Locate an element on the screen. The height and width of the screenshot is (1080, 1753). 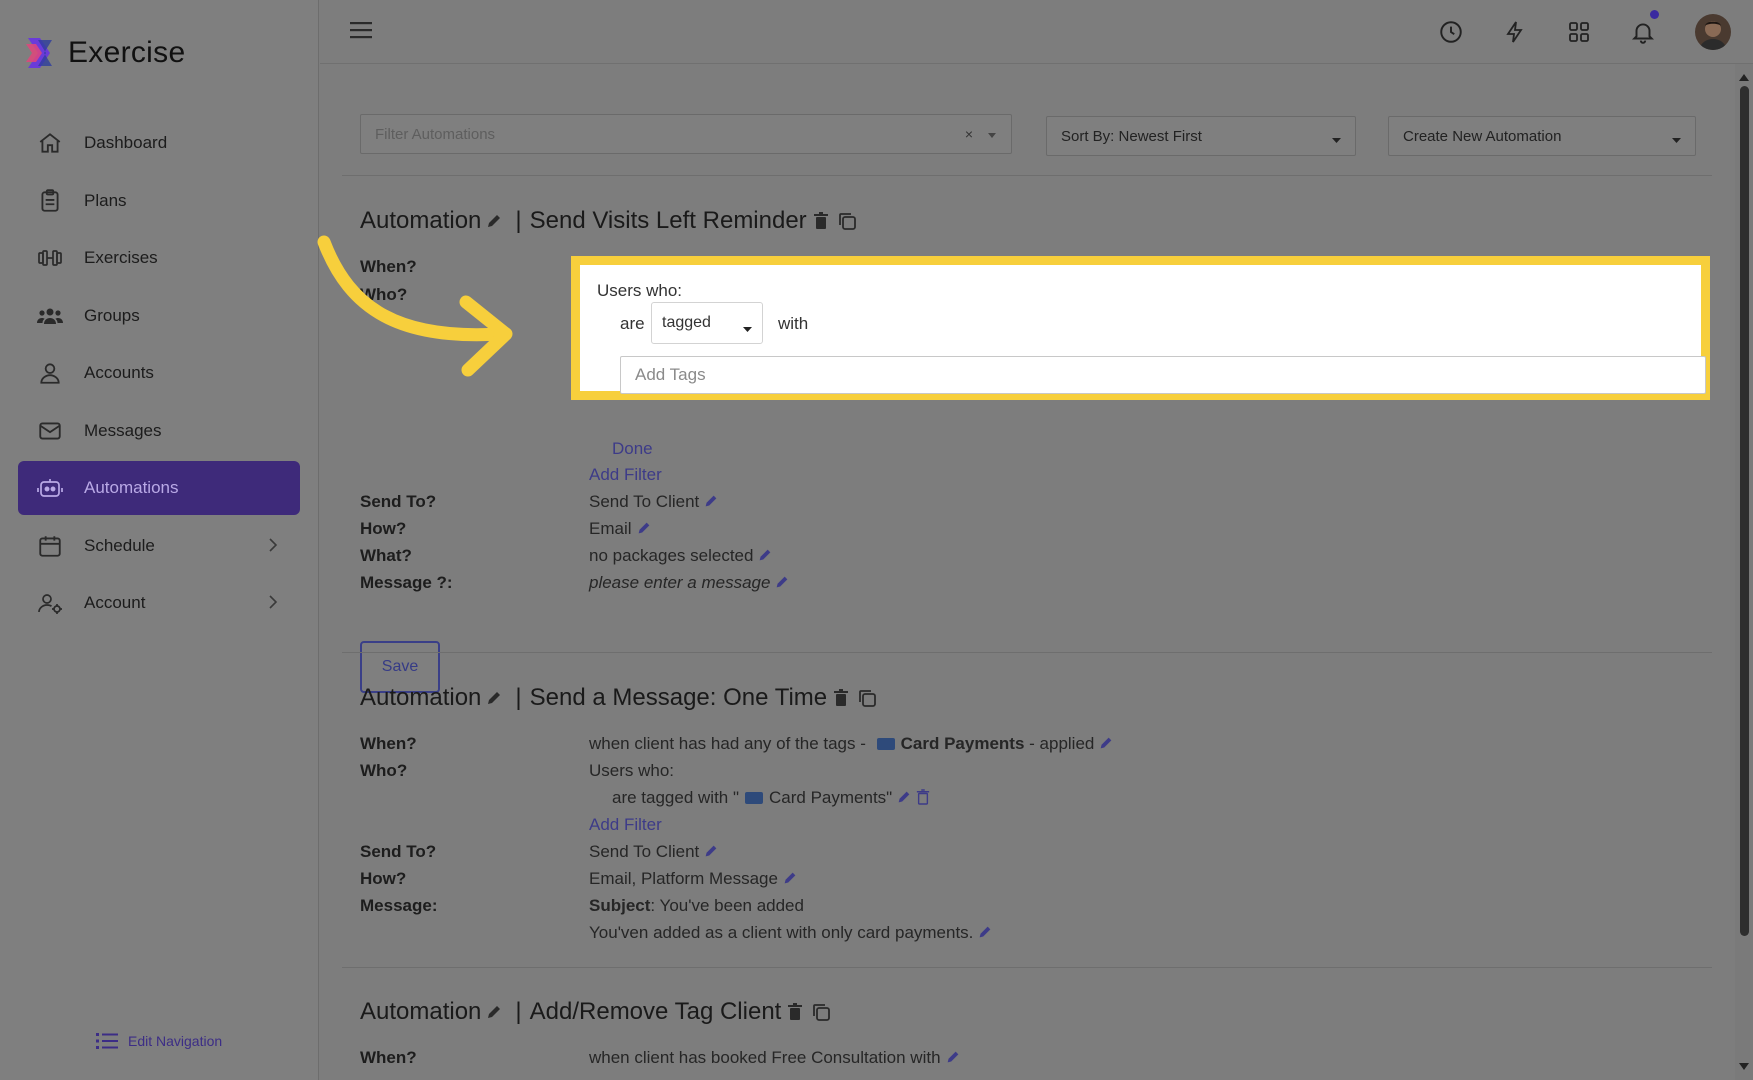
when-suffix: - applied is located at coordinates (1062, 743).